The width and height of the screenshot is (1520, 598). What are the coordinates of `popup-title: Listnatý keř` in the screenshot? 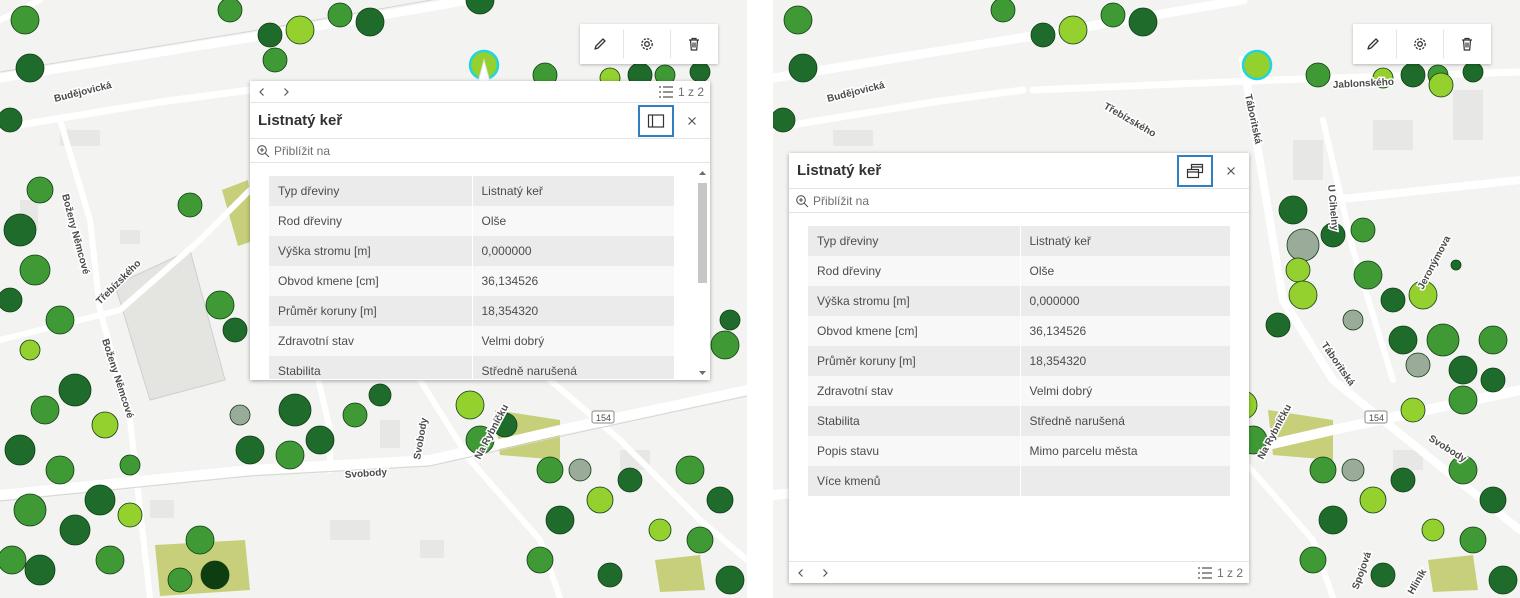 It's located at (300, 120).